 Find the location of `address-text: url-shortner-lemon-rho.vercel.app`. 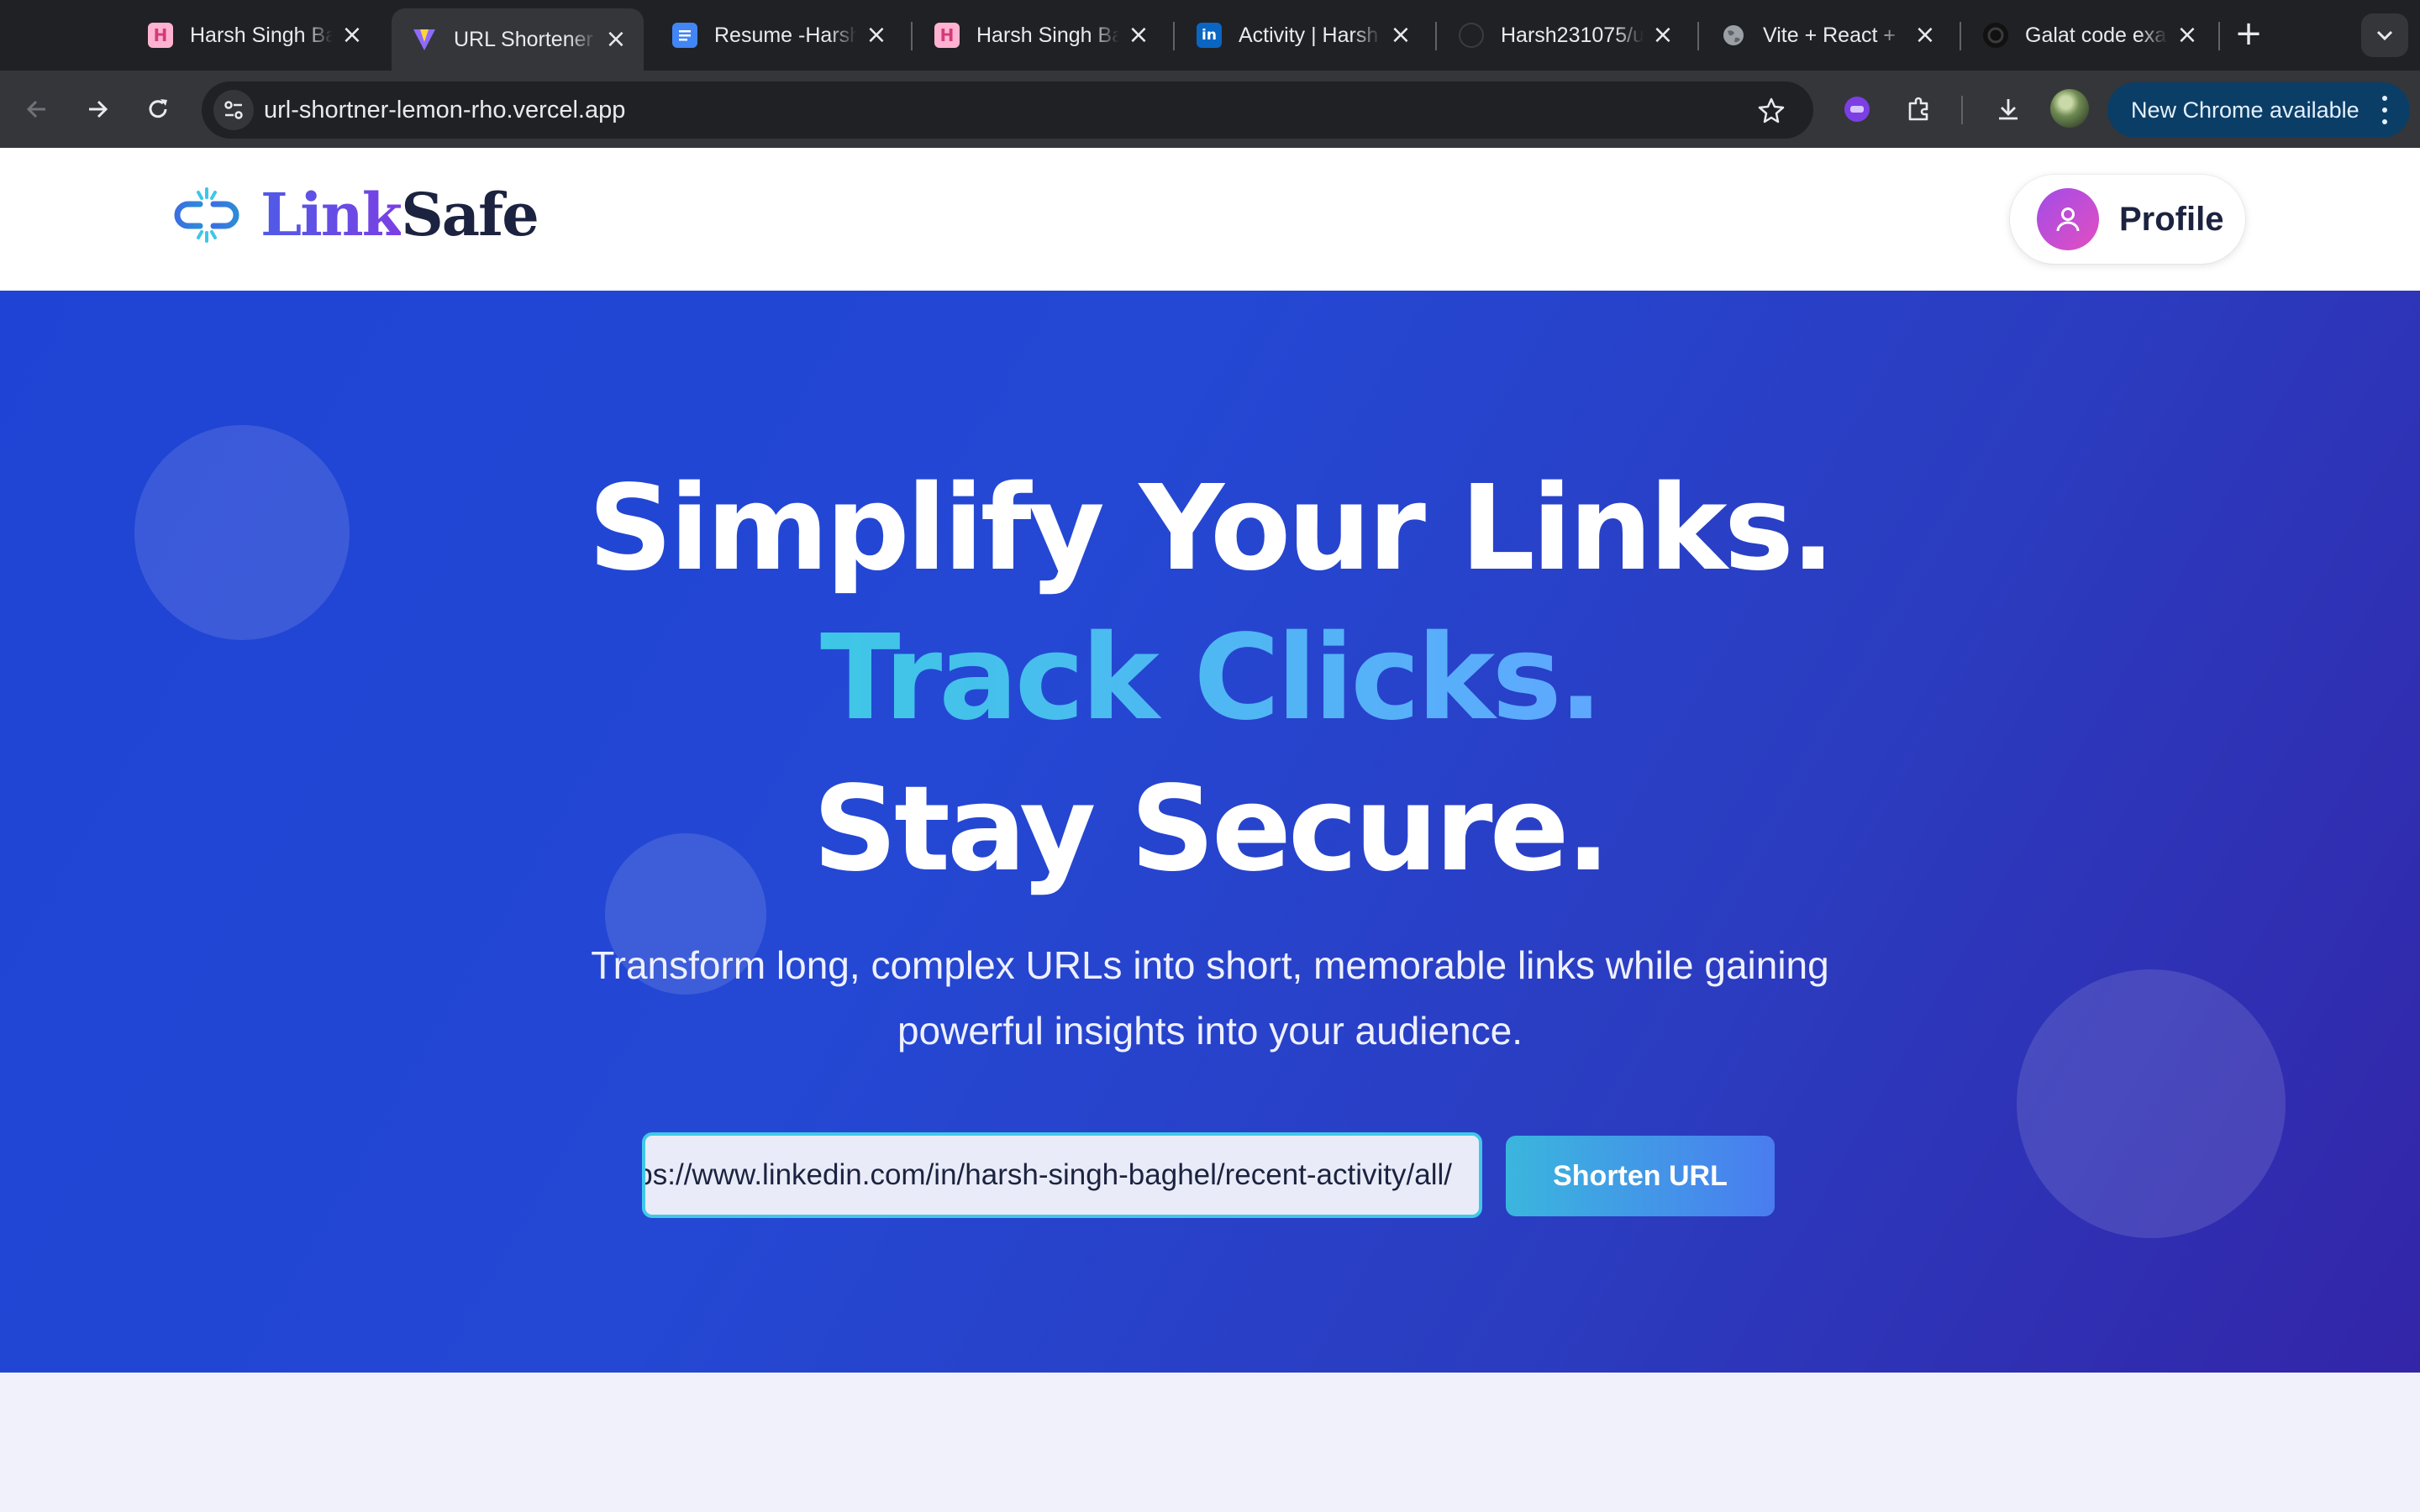

address-text: url-shortner-lemon-rho.vercel.app is located at coordinates (445, 110).